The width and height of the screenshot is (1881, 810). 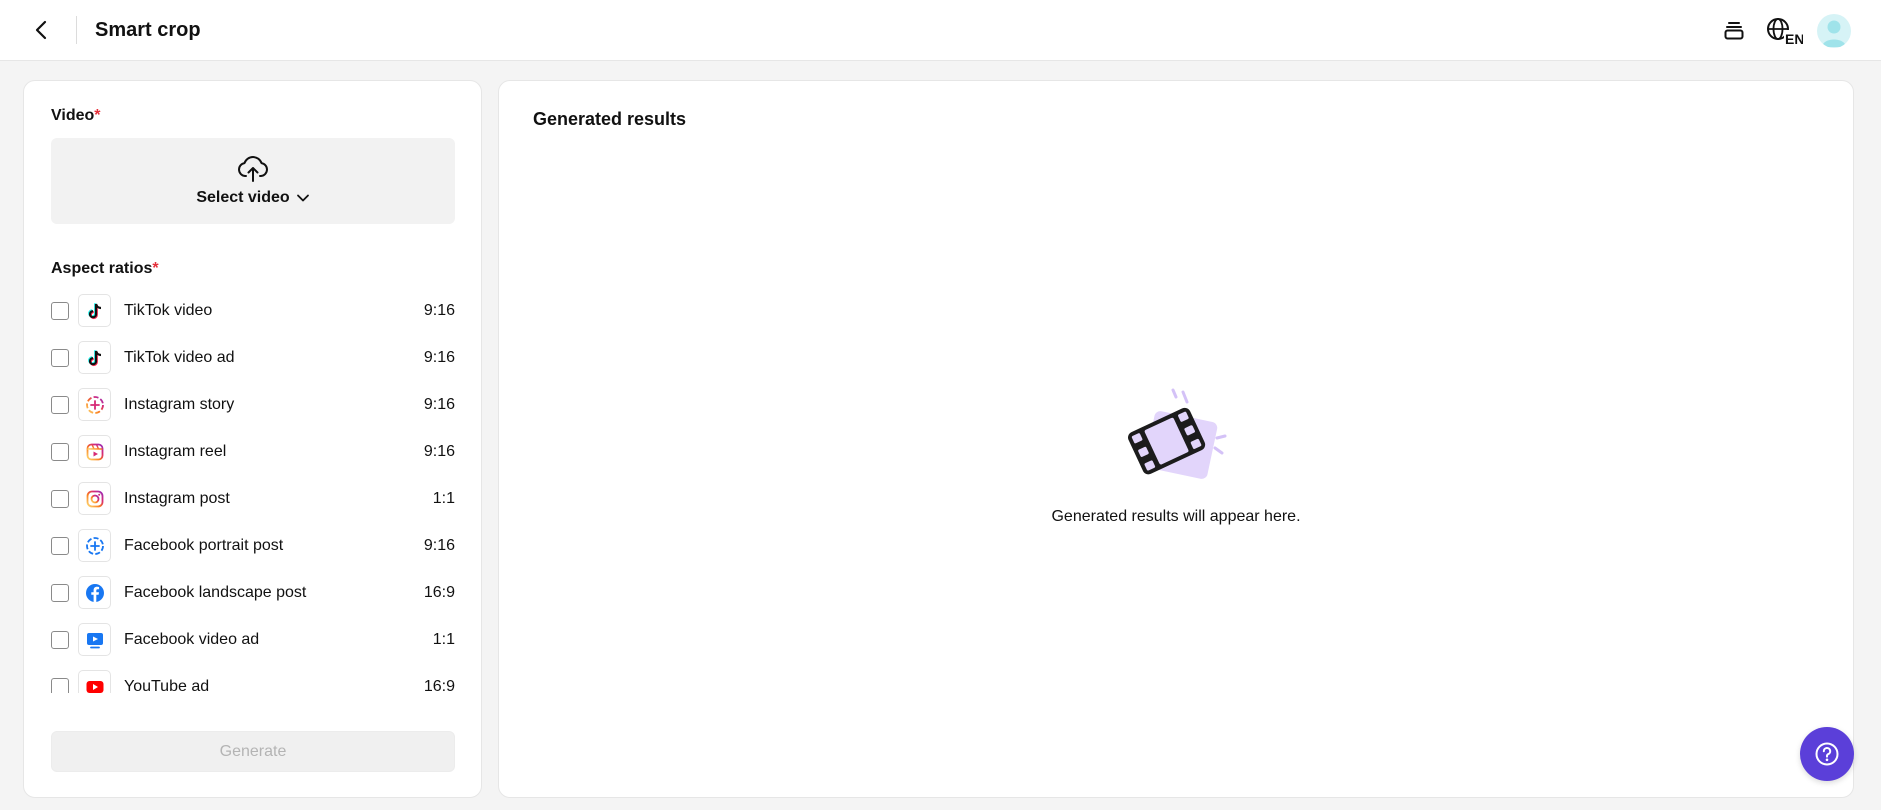 What do you see at coordinates (940, 30) in the screenshot?
I see `top-bar: Smart crop EN` at bounding box center [940, 30].